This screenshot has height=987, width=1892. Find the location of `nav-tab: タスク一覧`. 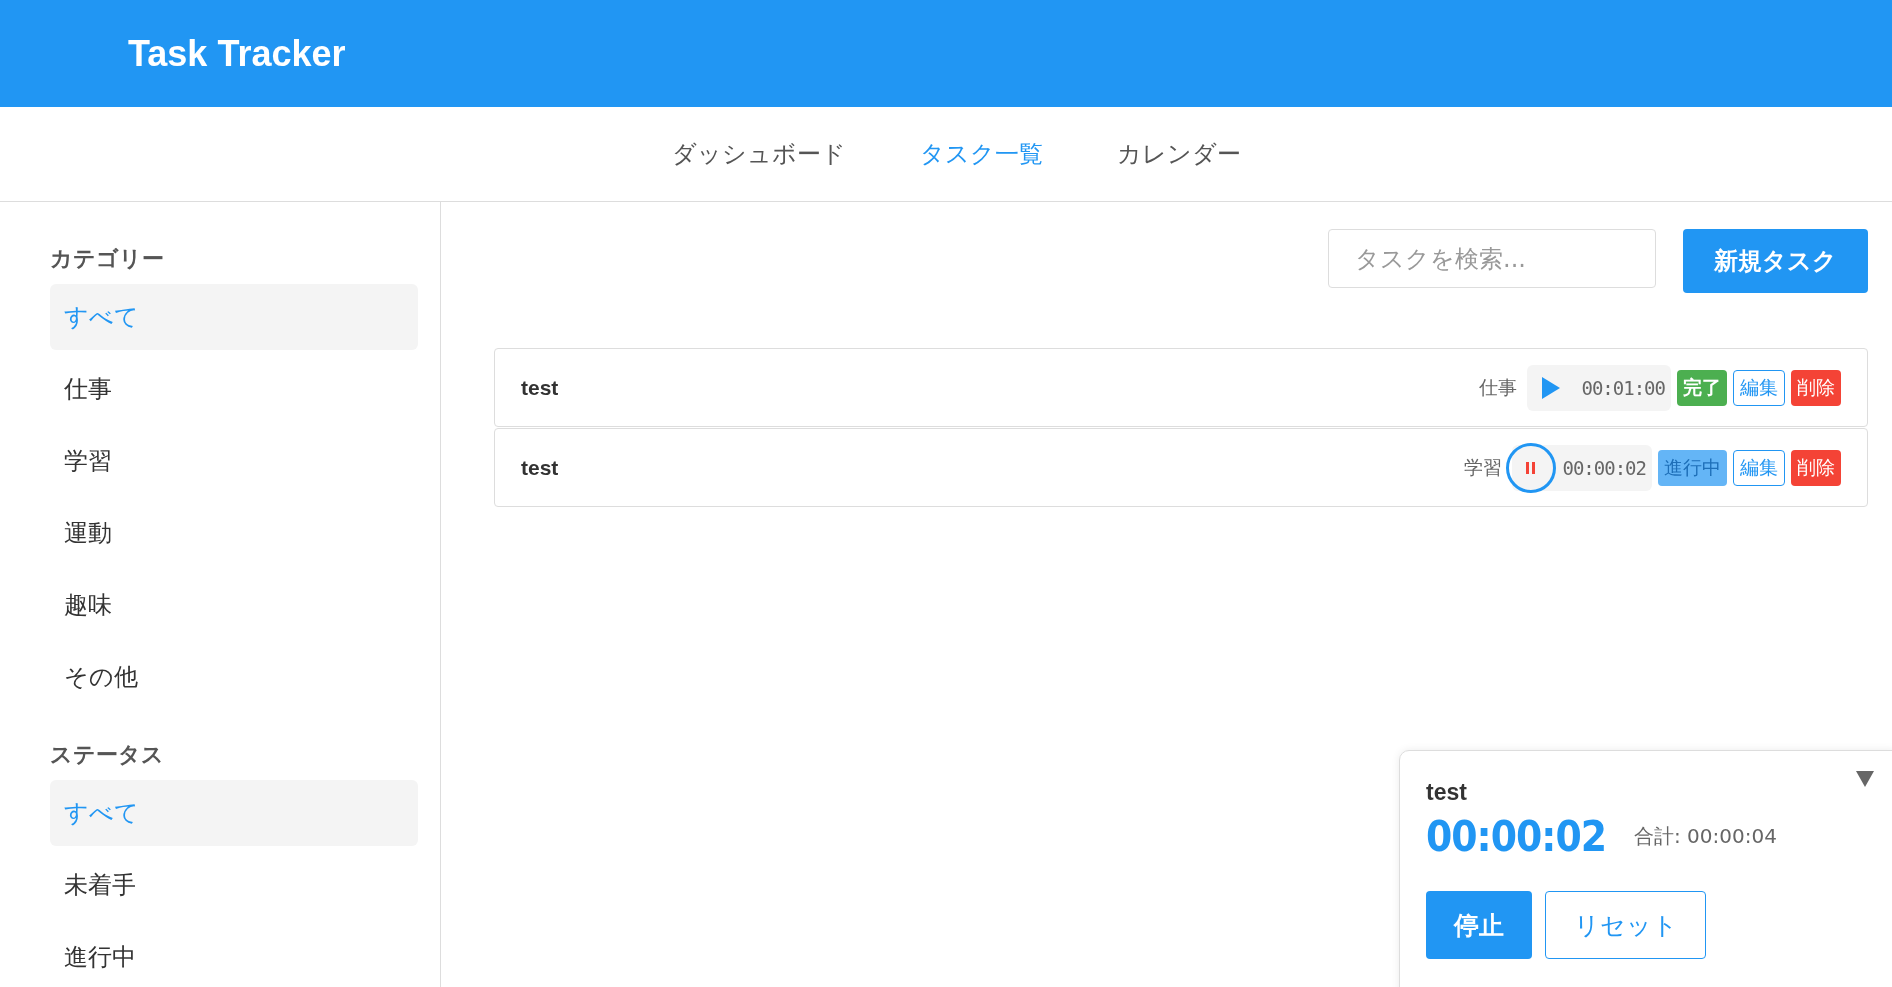

nav-tab: タスク一覧 is located at coordinates (981, 154).